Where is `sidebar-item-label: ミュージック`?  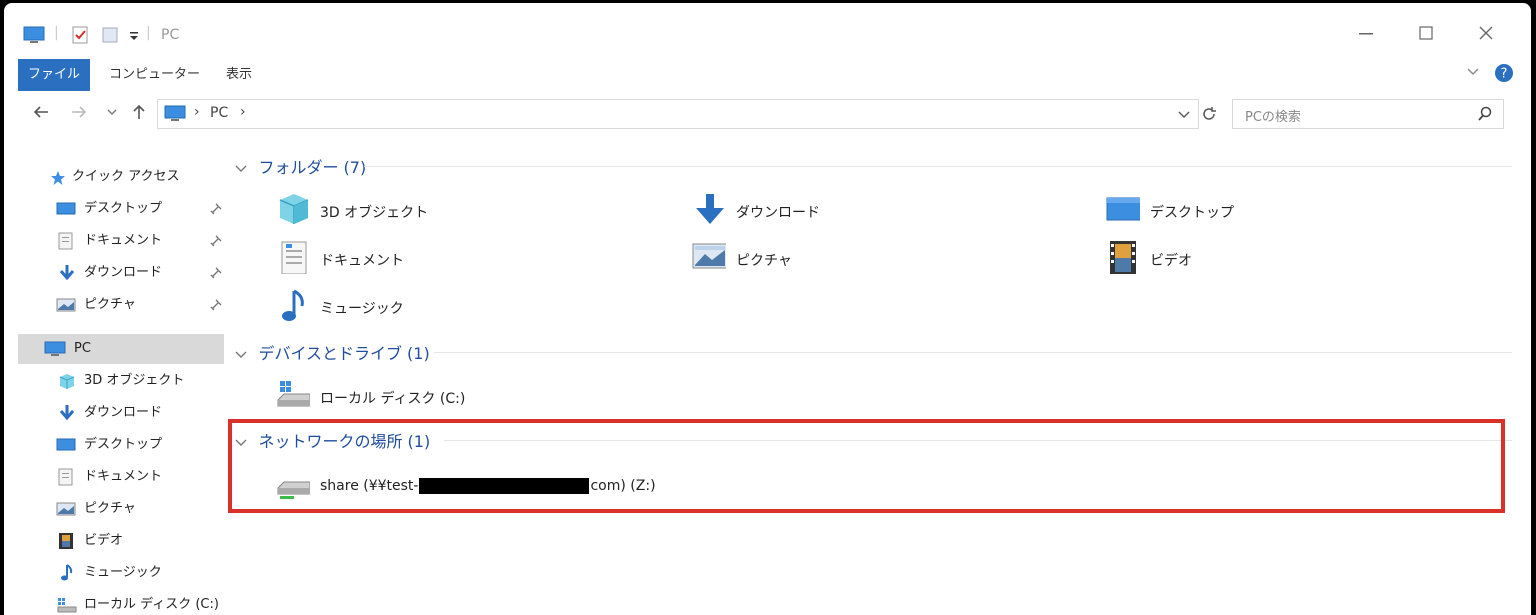 sidebar-item-label: ミュージック is located at coordinates (123, 572).